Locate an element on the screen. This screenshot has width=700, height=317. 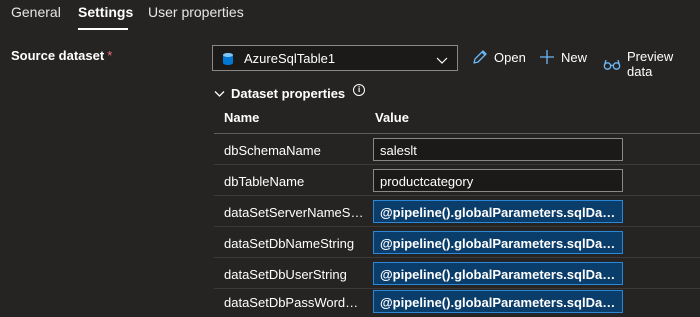
glasses-icon is located at coordinates (612, 64).